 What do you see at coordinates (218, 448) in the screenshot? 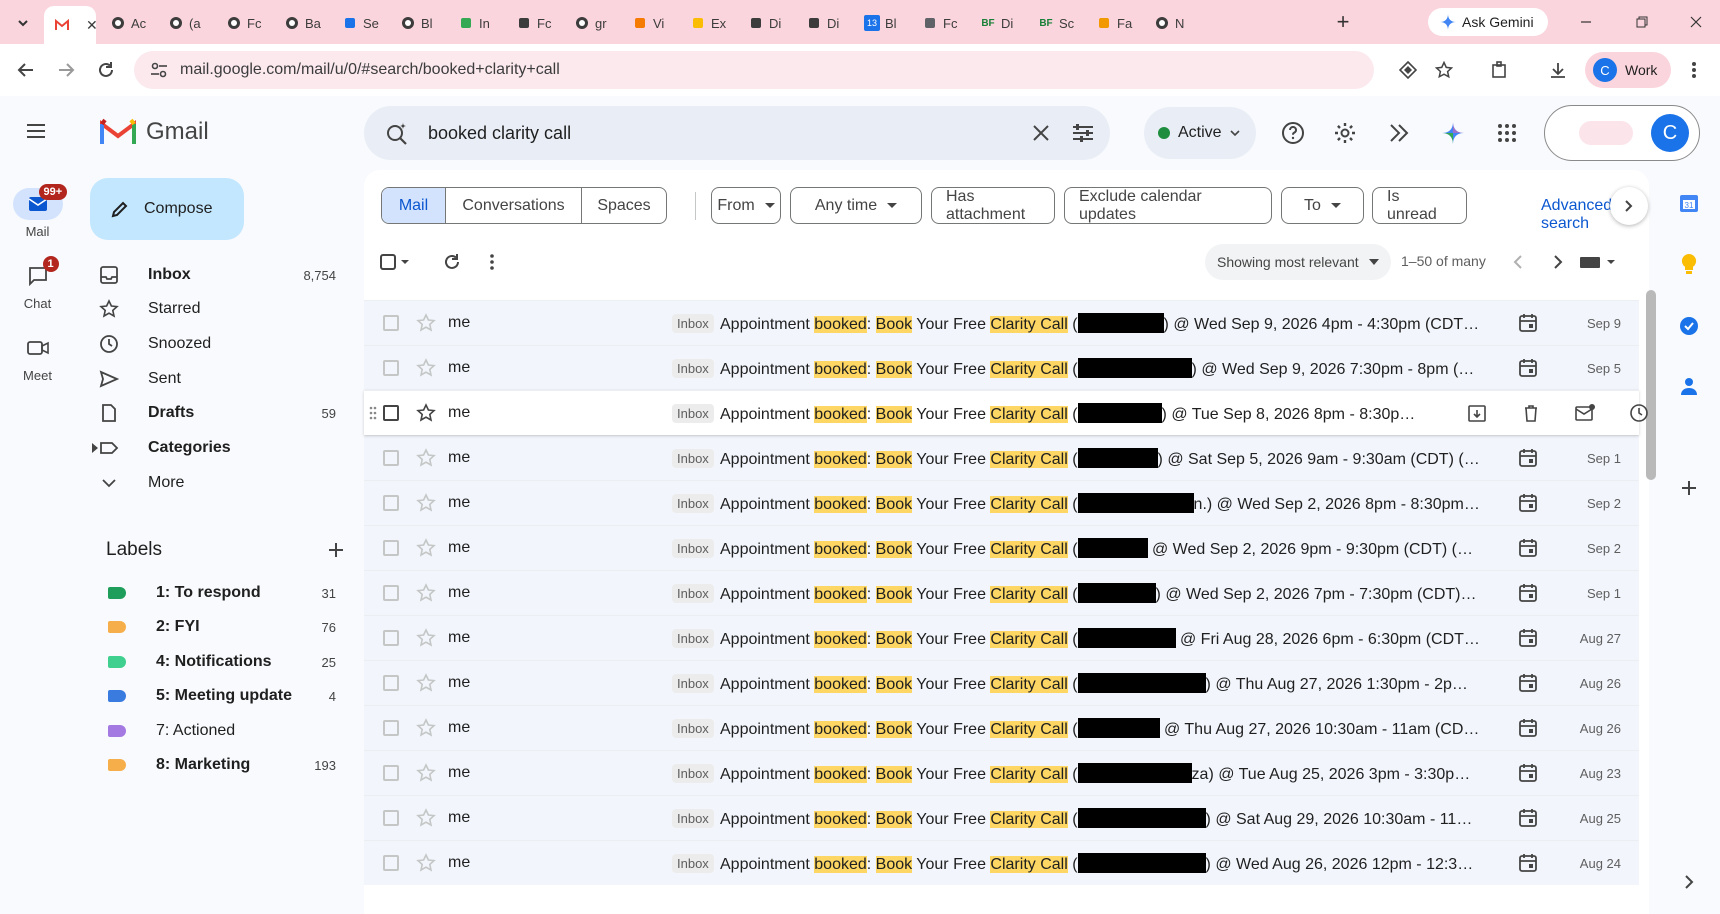
I see `nav-categories: Categories` at bounding box center [218, 448].